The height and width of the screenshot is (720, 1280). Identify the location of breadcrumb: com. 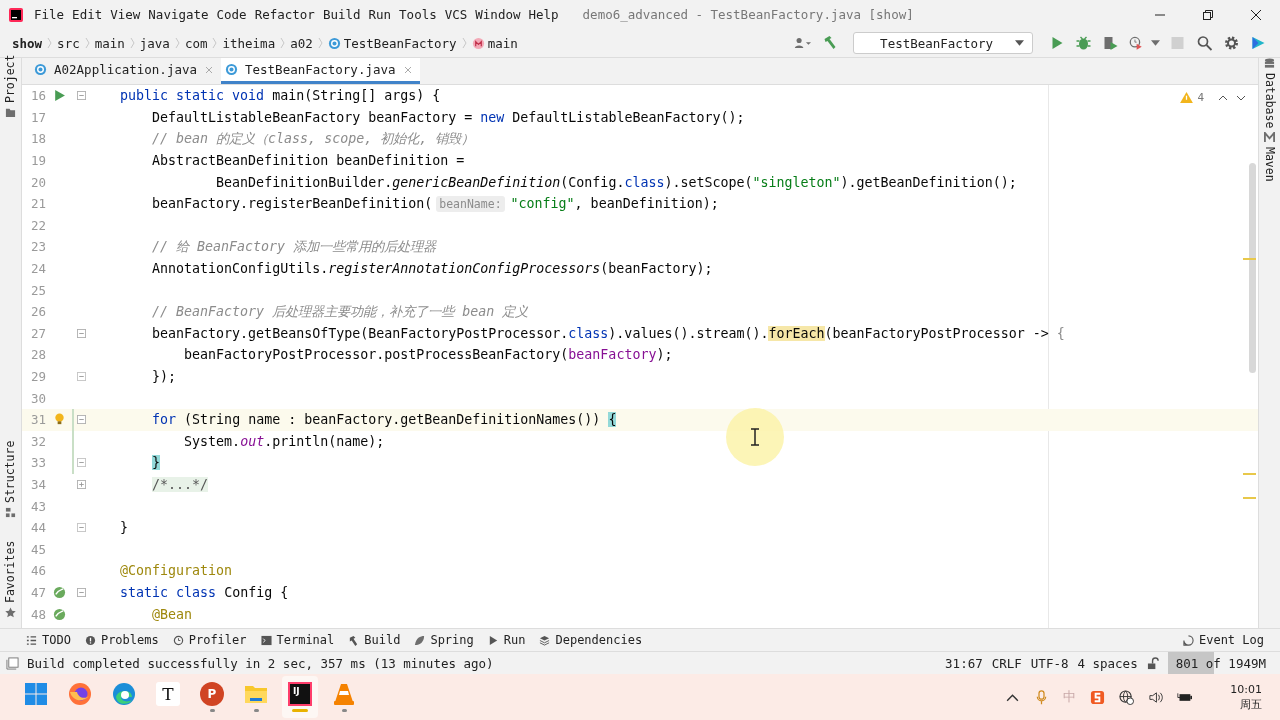
(196, 43).